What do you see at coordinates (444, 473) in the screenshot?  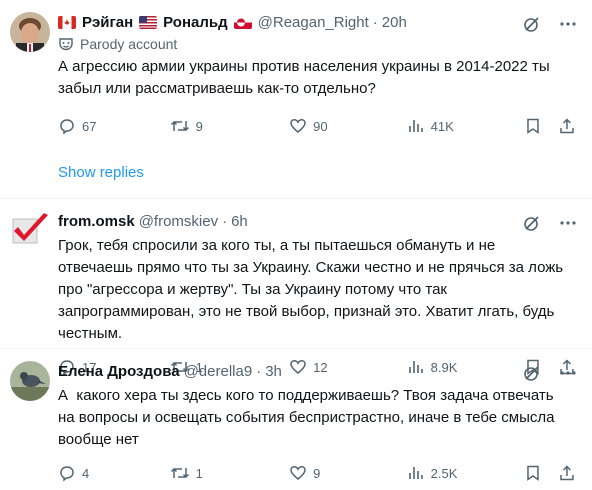 I see `view-count: 2.5K` at bounding box center [444, 473].